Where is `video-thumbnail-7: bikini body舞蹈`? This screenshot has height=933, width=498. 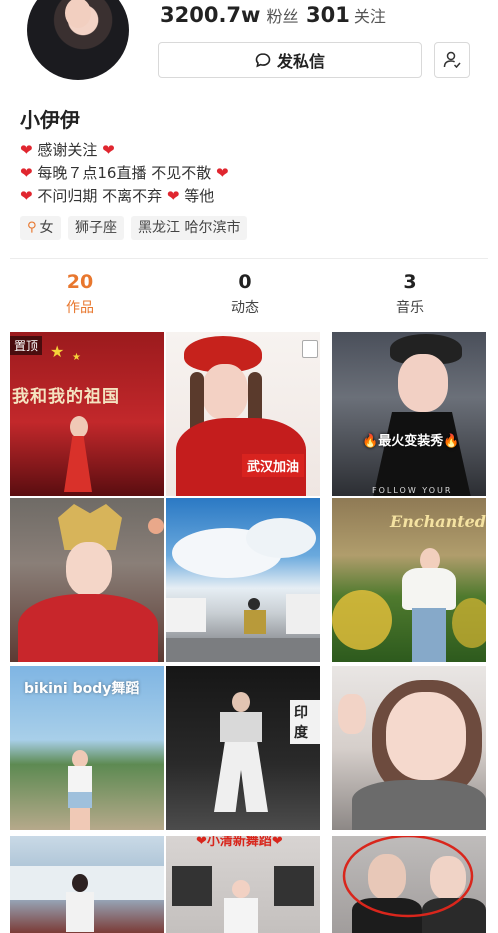
video-thumbnail-7: bikini body舞蹈 is located at coordinates (87, 748).